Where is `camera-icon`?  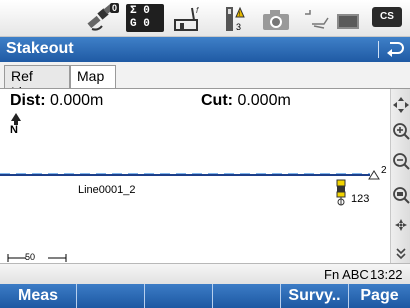 camera-icon is located at coordinates (276, 19).